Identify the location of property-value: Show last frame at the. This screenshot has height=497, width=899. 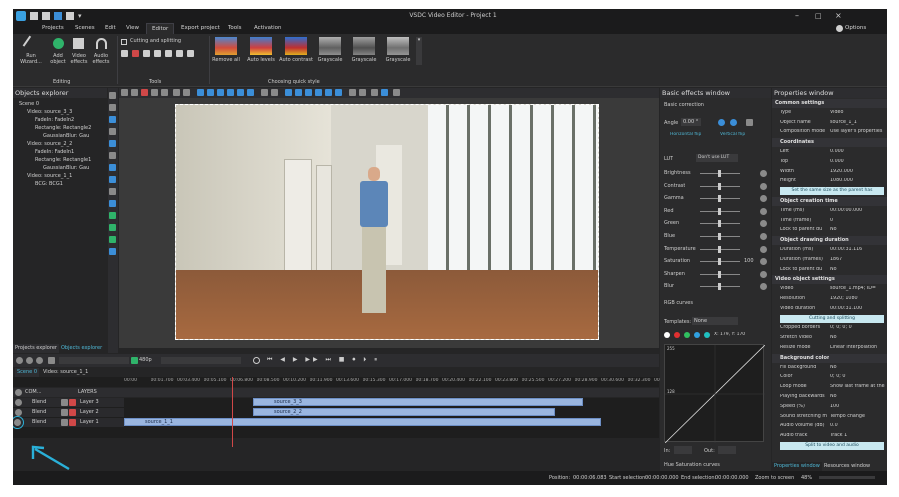
(858, 386).